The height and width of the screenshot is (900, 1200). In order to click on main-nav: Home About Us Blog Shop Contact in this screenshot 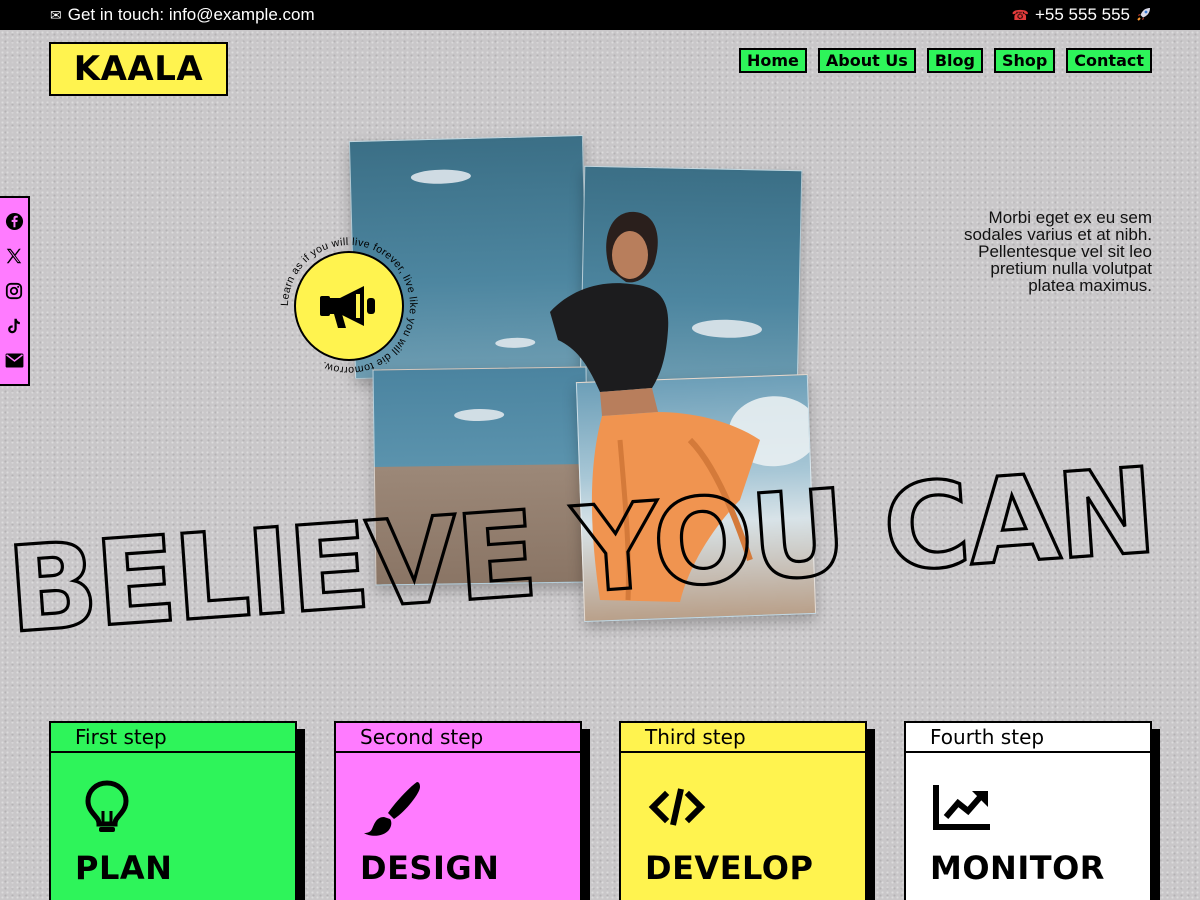, I will do `click(945, 60)`.